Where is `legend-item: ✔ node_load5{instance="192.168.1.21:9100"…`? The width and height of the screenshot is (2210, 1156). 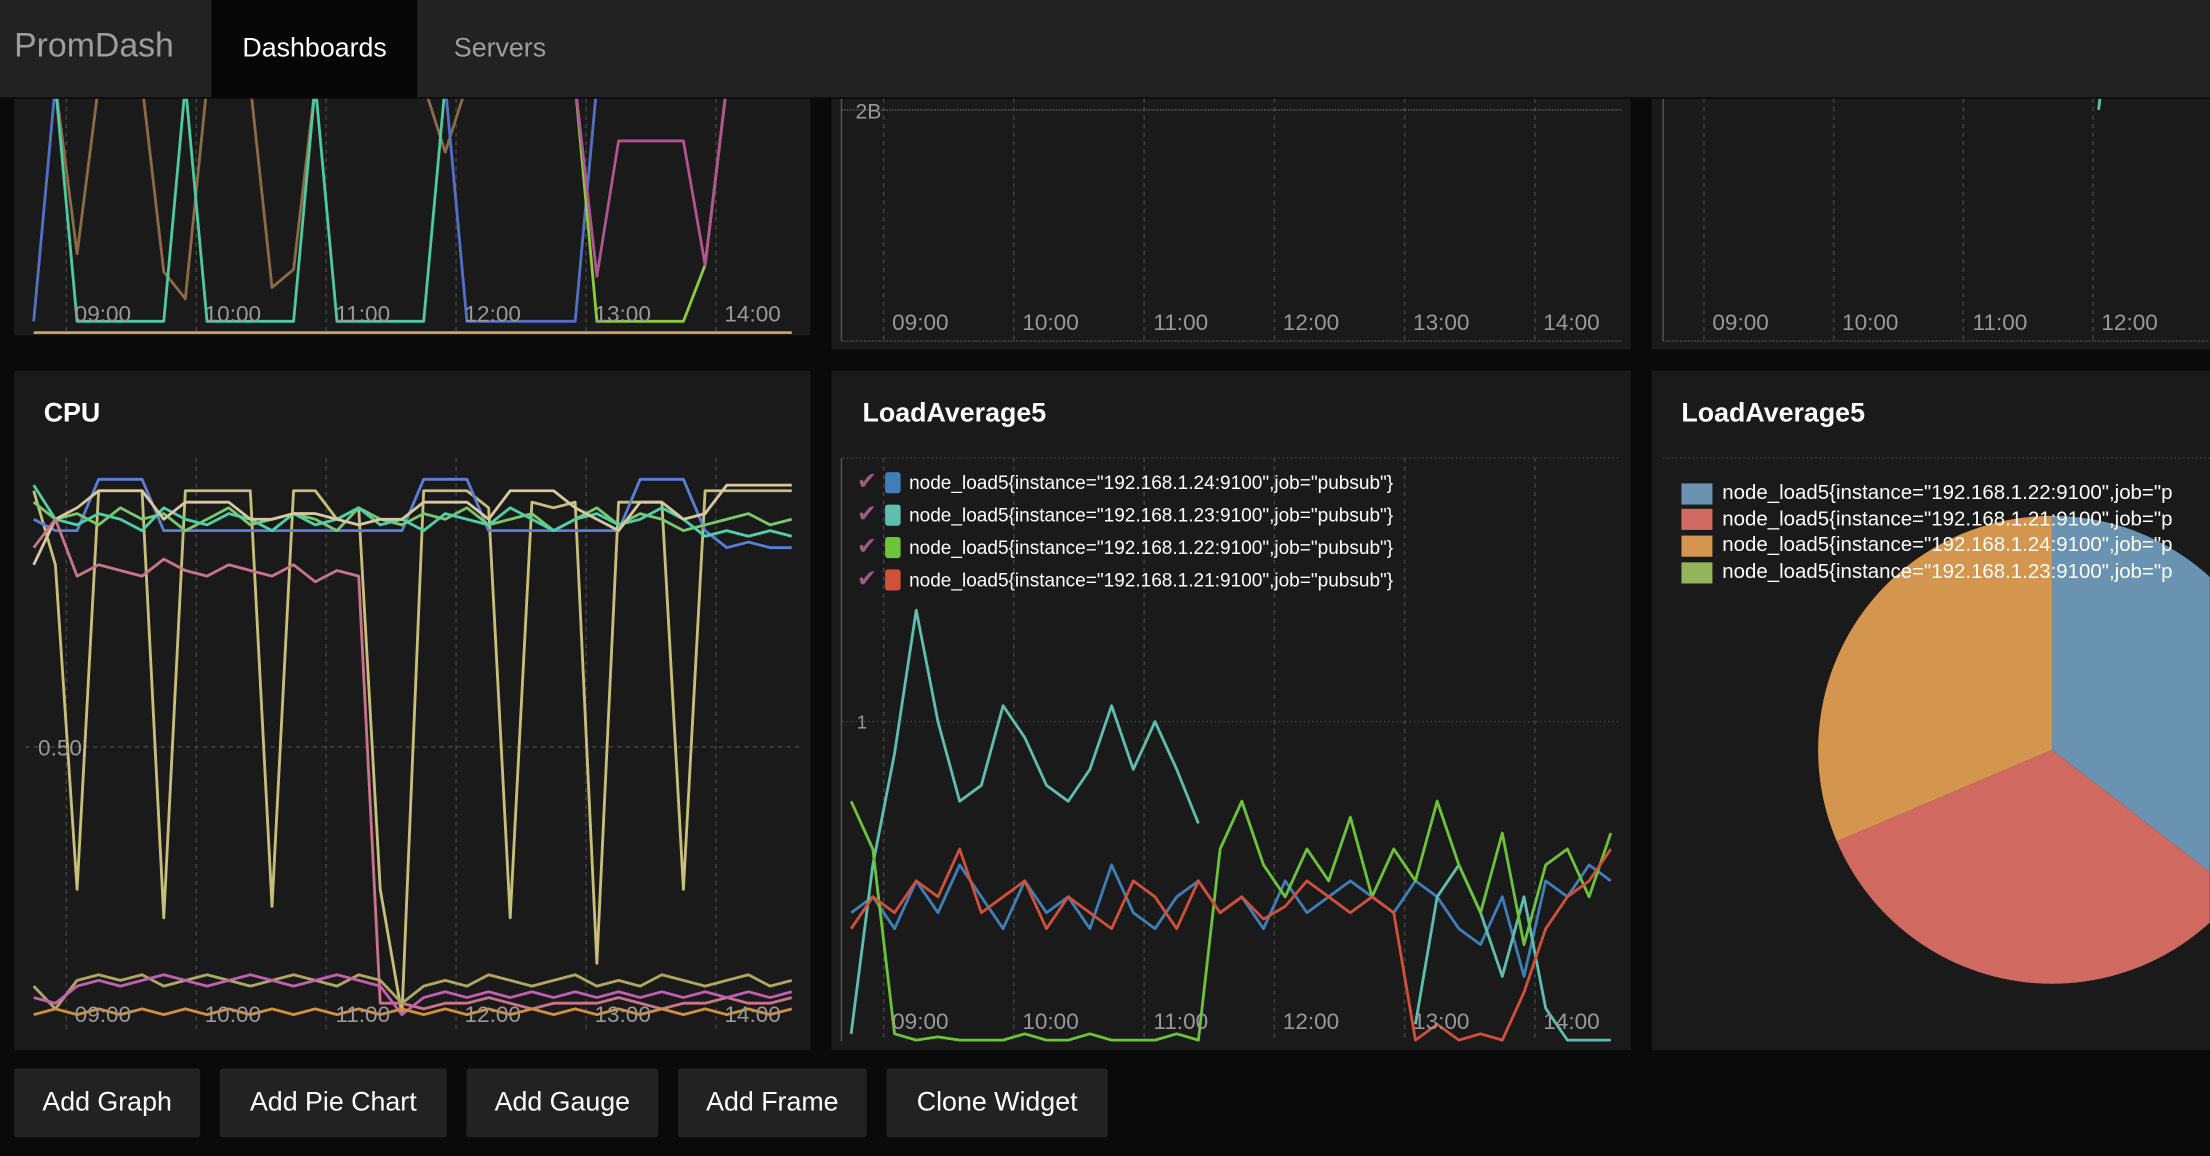 legend-item: ✔ node_load5{instance="192.168.1.21:9100"… is located at coordinates (1125, 579).